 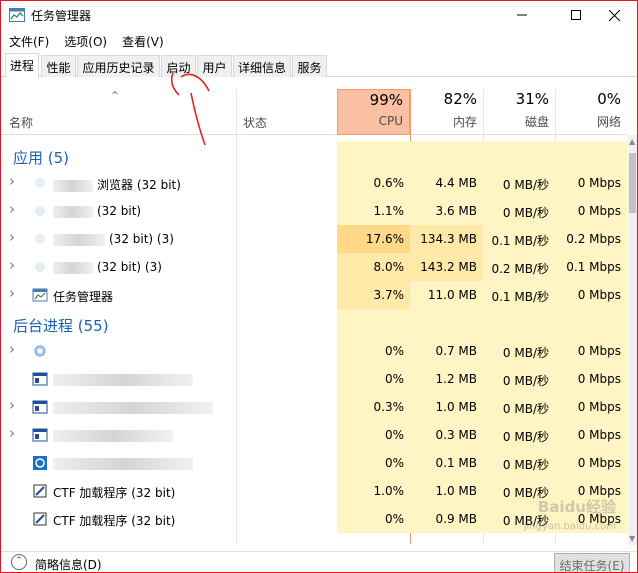 What do you see at coordinates (446, 267) in the screenshot?
I see `cell-mem: 143.2 MB` at bounding box center [446, 267].